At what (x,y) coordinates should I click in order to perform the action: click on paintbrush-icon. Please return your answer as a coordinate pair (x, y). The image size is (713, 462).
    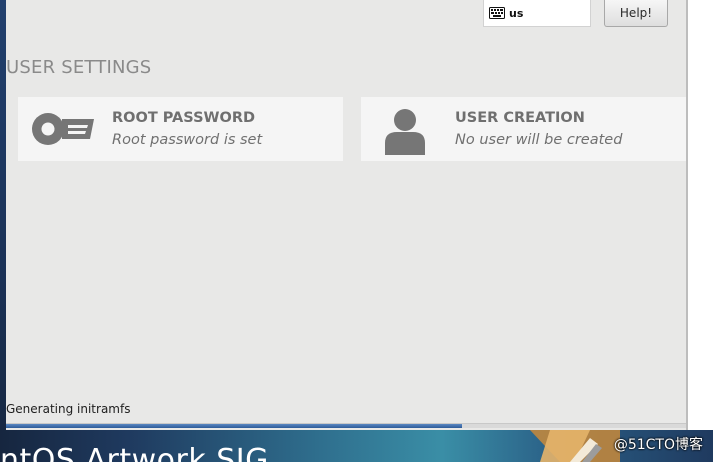
    Looking at the image, I should click on (575, 446).